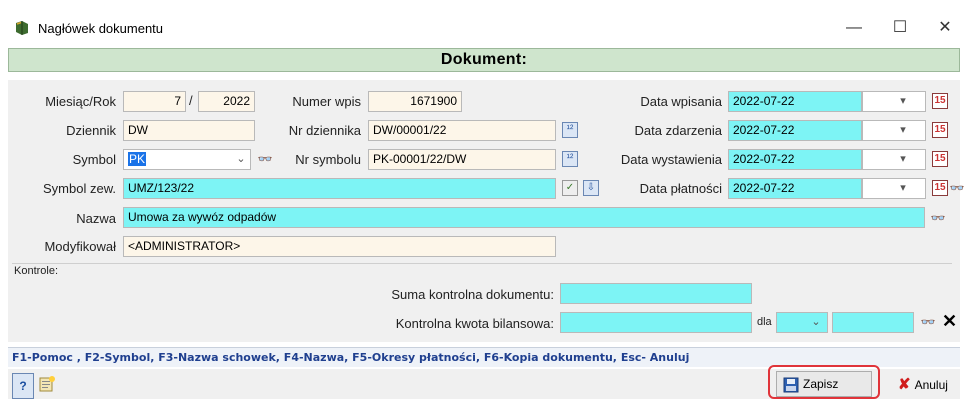  Describe the element at coordinates (591, 188) in the screenshot. I see `down-arrow-icon: ⇩` at that location.